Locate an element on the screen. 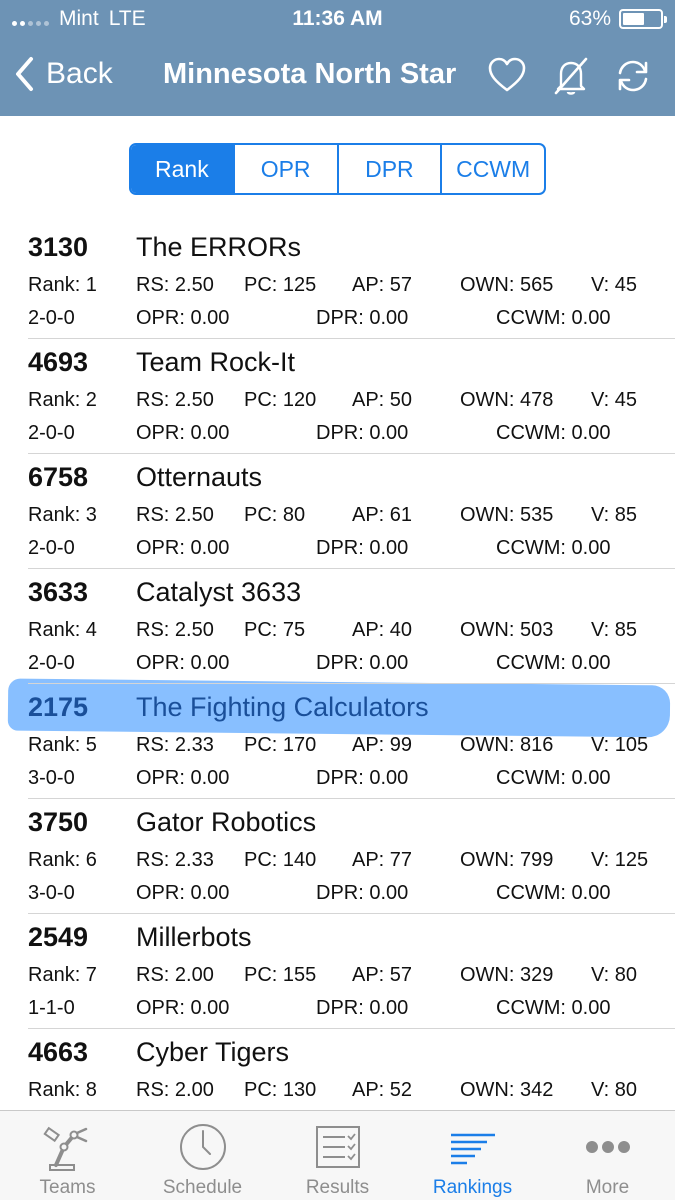 The image size is (675, 1201). own-text: OWN: 342 is located at coordinates (507, 1090).